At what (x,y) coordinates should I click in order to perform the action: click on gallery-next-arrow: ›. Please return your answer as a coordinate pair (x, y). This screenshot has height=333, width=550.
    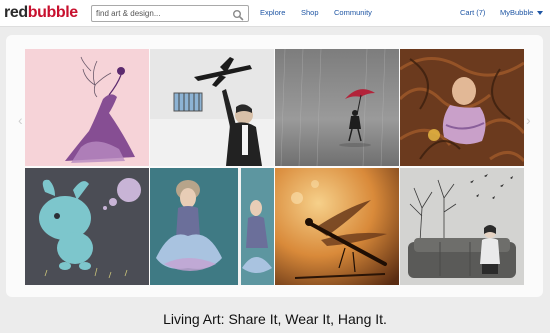
    Looking at the image, I should click on (528, 120).